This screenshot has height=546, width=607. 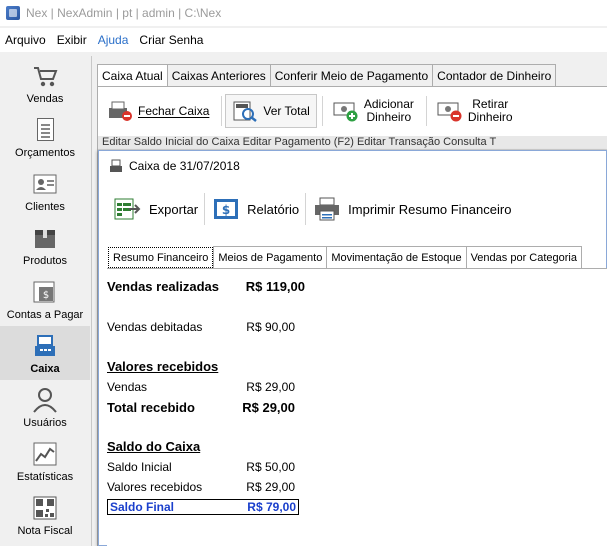 What do you see at coordinates (270, 257) in the screenshot?
I see `tab-meios-de-pagamento: Meios de Pagamento` at bounding box center [270, 257].